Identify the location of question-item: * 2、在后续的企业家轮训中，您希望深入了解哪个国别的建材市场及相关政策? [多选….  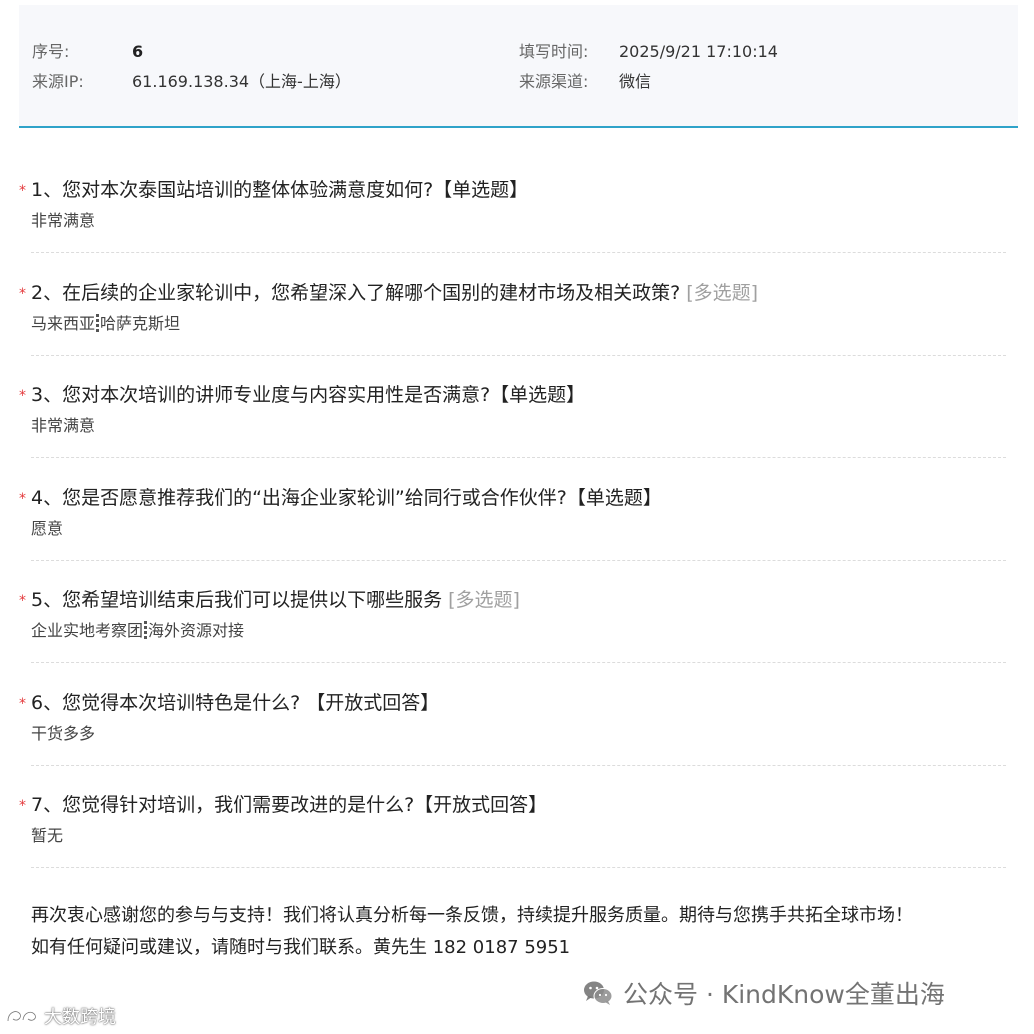
(512, 304).